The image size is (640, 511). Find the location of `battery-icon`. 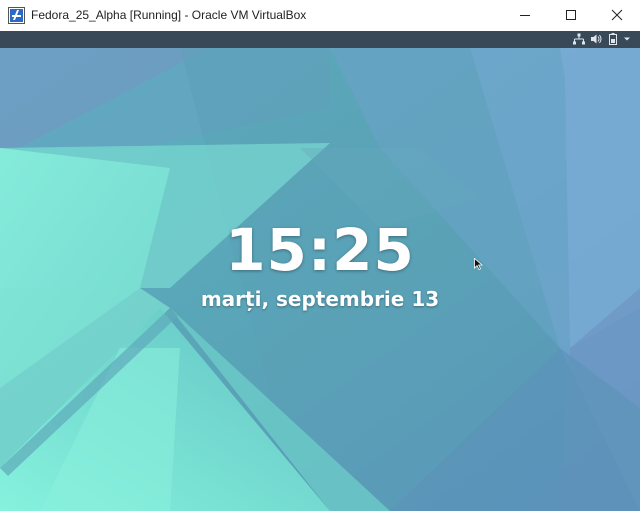

battery-icon is located at coordinates (613, 39).